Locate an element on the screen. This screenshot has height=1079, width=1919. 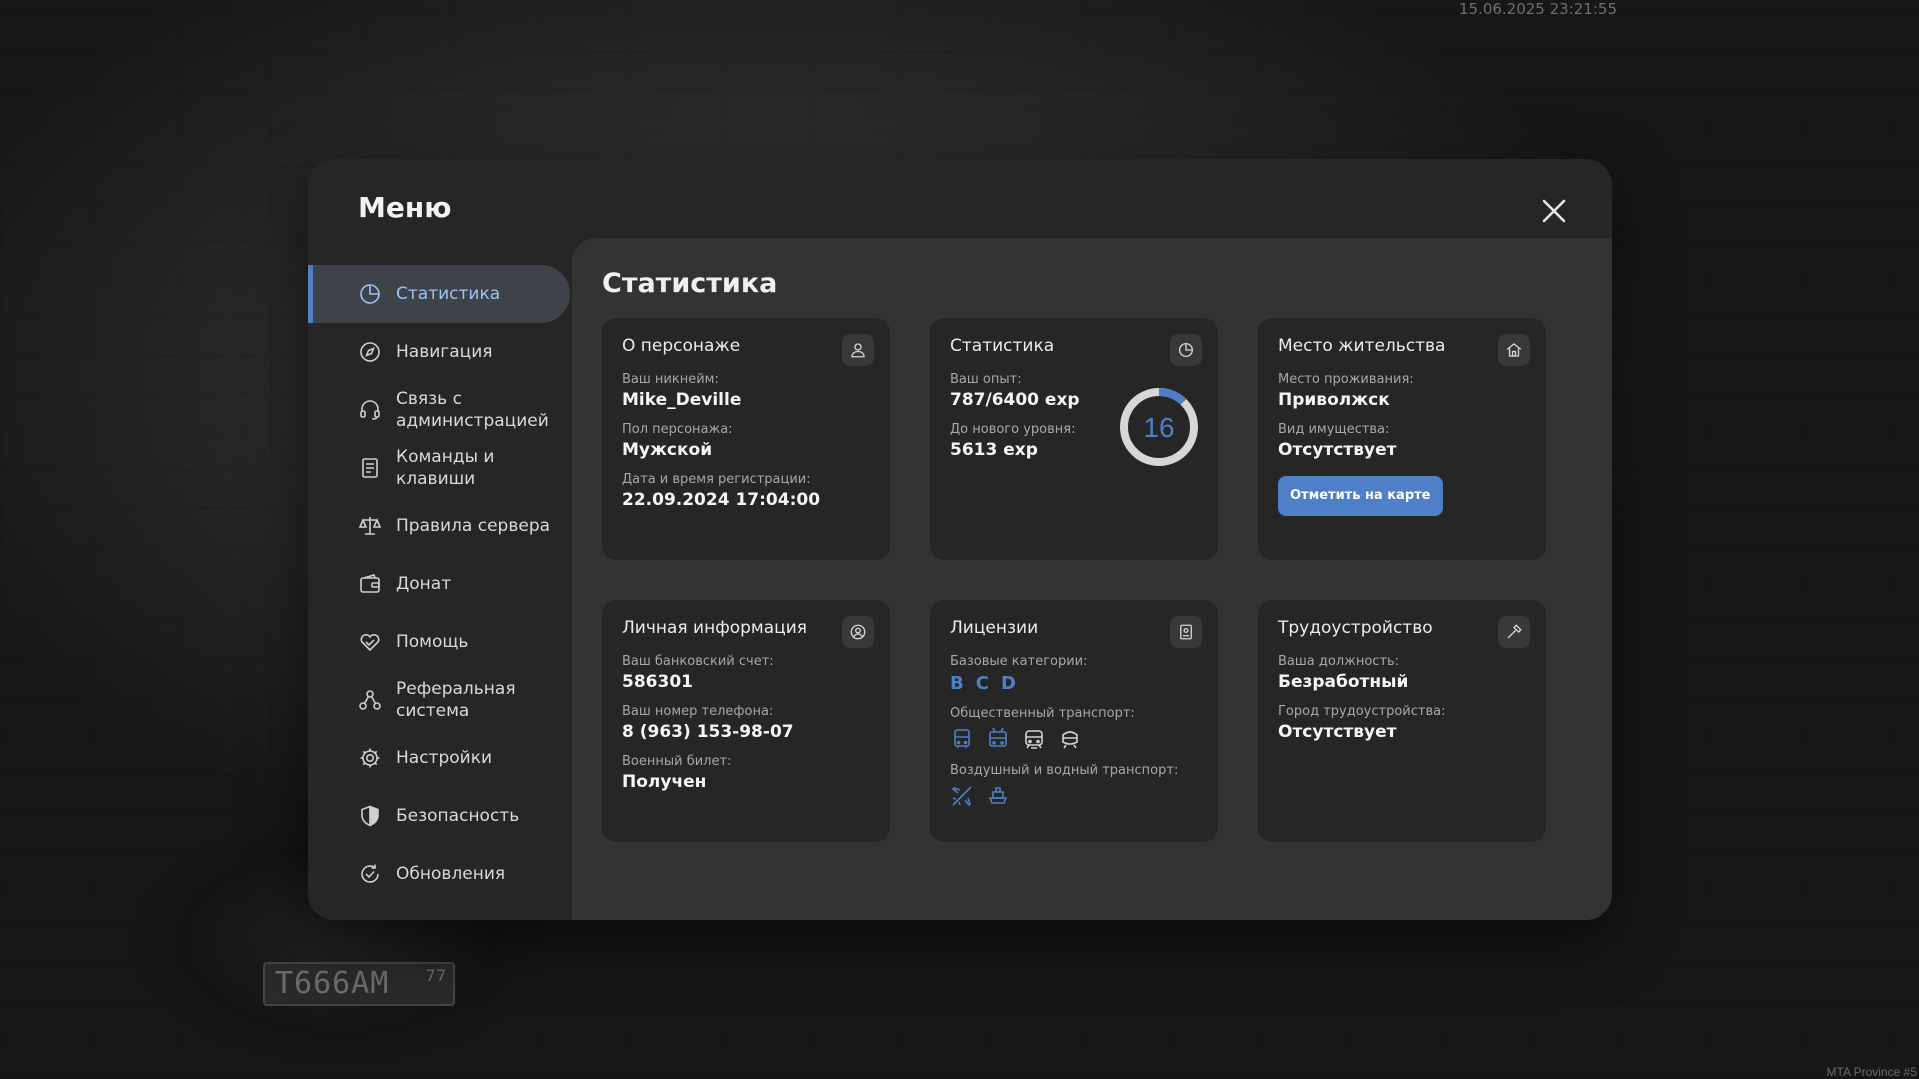
sidebar-item-commands: Команды и клавиши is located at coordinates (439, 468).